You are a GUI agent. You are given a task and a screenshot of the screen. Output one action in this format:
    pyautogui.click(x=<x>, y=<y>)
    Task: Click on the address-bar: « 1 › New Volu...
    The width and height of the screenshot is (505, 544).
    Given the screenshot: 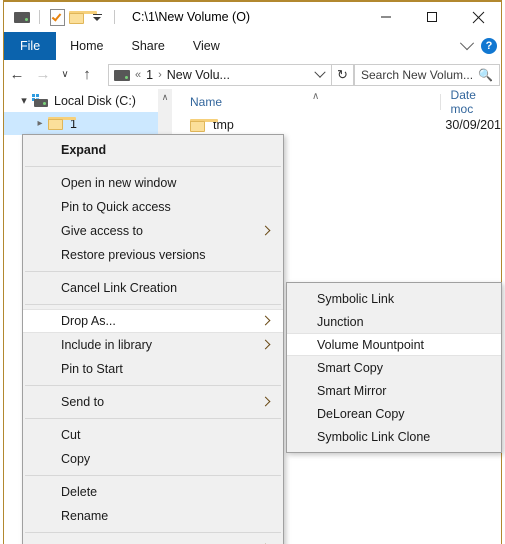 What is the action you would take?
    pyautogui.click(x=220, y=75)
    